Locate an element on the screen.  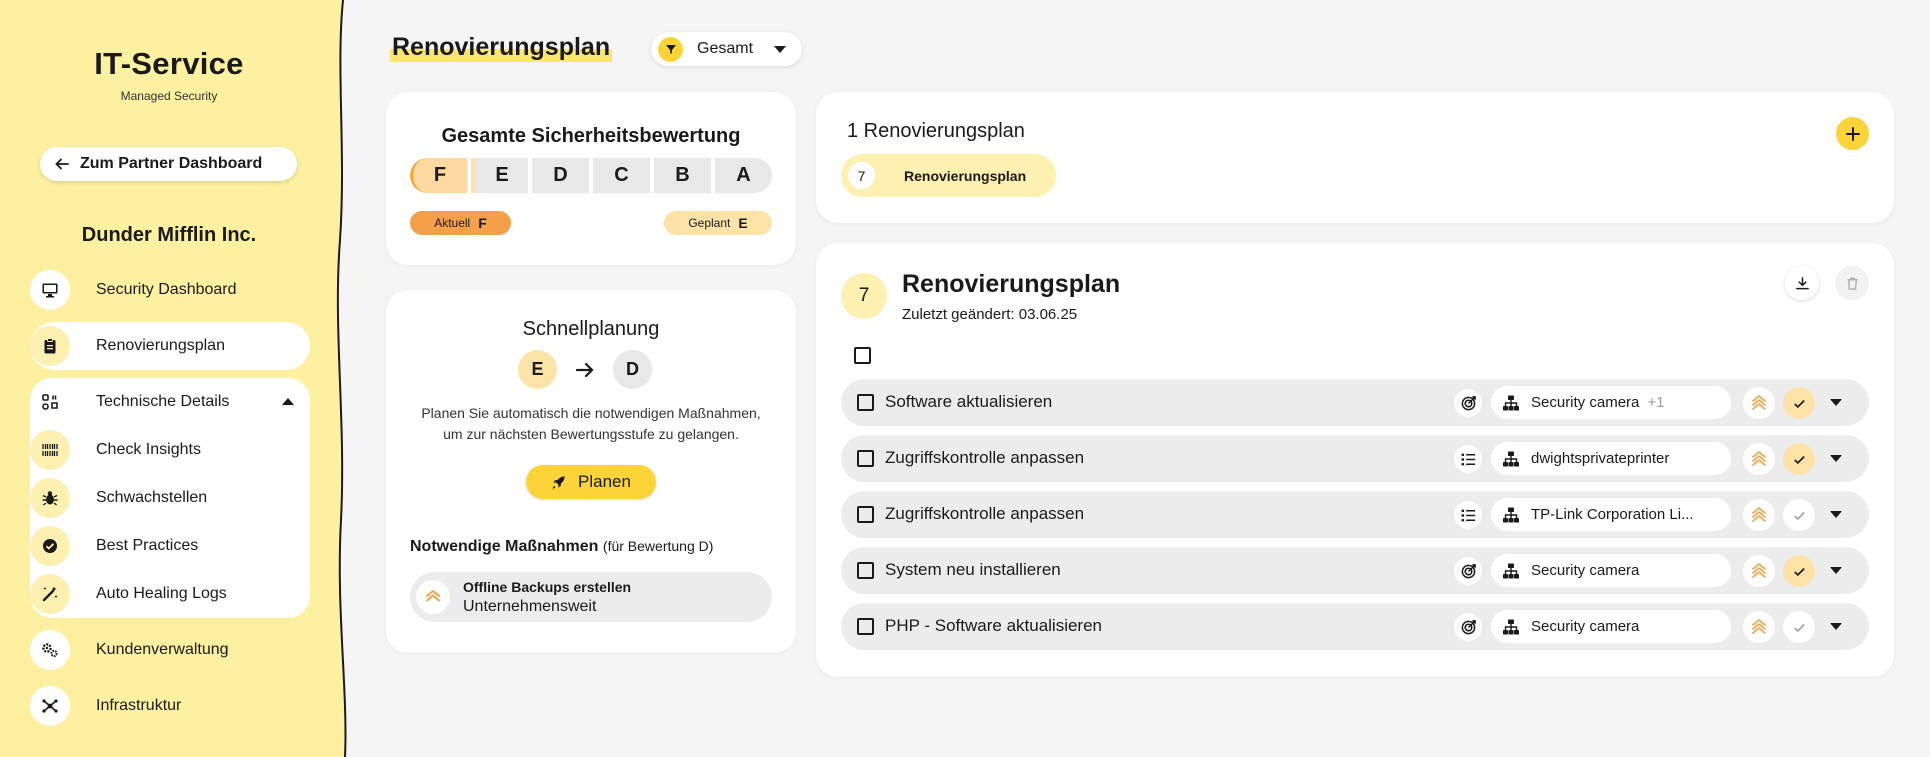
arrow-left-icon is located at coordinates (62, 164).